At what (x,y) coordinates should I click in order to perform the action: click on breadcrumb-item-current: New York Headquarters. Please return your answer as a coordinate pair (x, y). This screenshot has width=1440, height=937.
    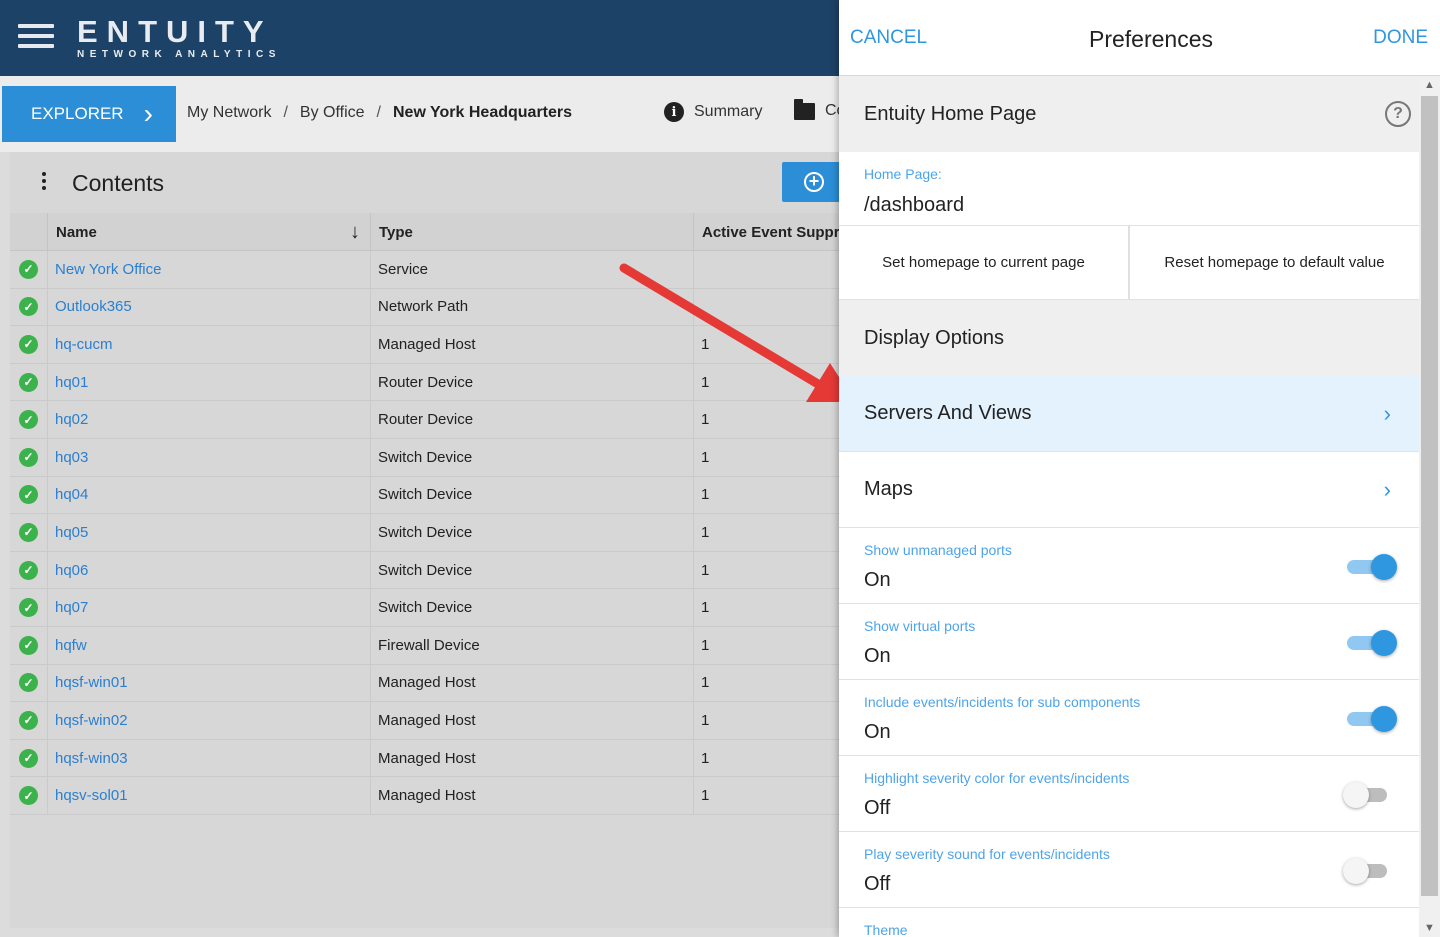
    Looking at the image, I should click on (482, 112).